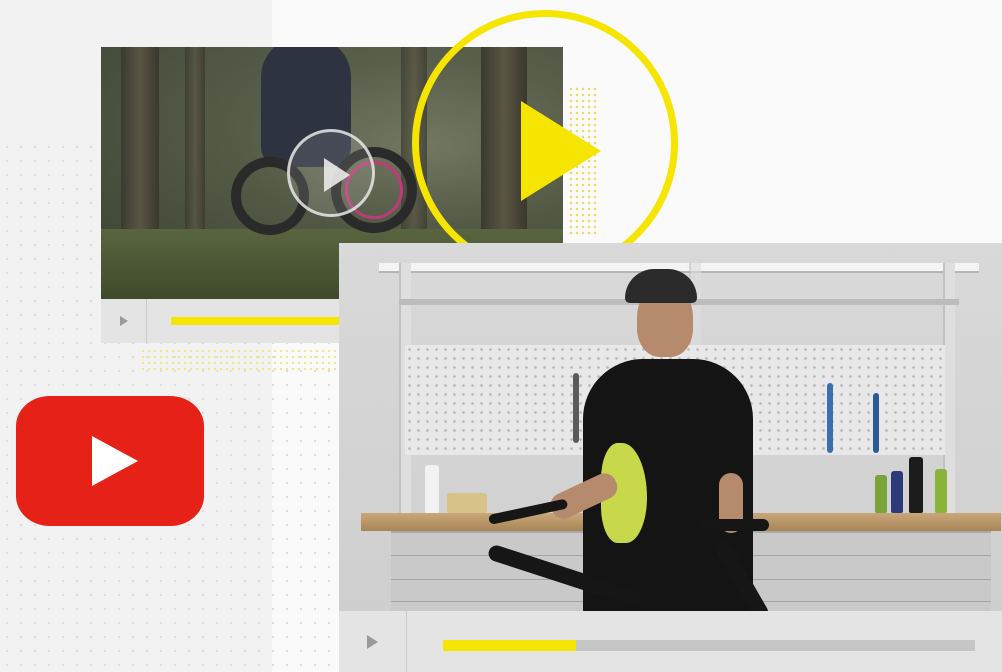  What do you see at coordinates (561, 151) in the screenshot?
I see `play-triangle-icon` at bounding box center [561, 151].